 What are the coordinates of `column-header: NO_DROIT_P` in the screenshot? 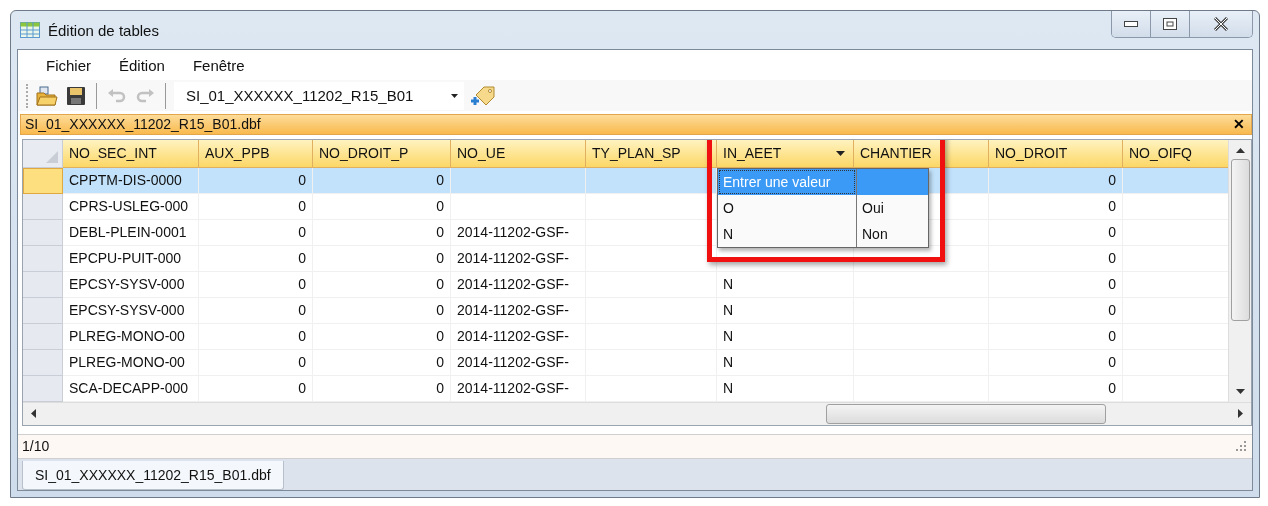 It's located at (382, 153).